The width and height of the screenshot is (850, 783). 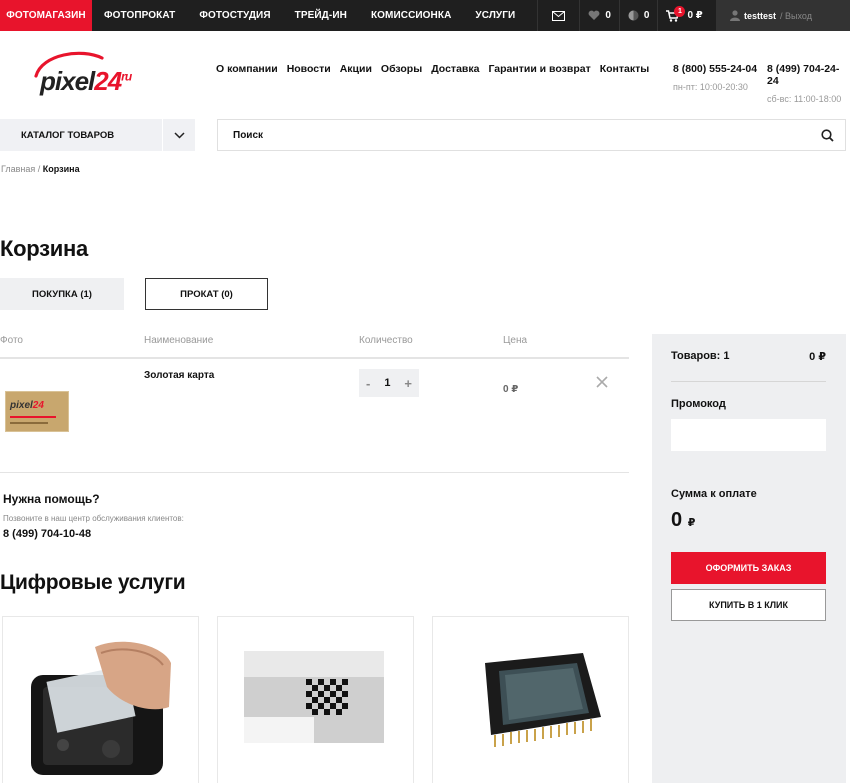 I want to click on favorites-count: 0, so click(x=608, y=15).